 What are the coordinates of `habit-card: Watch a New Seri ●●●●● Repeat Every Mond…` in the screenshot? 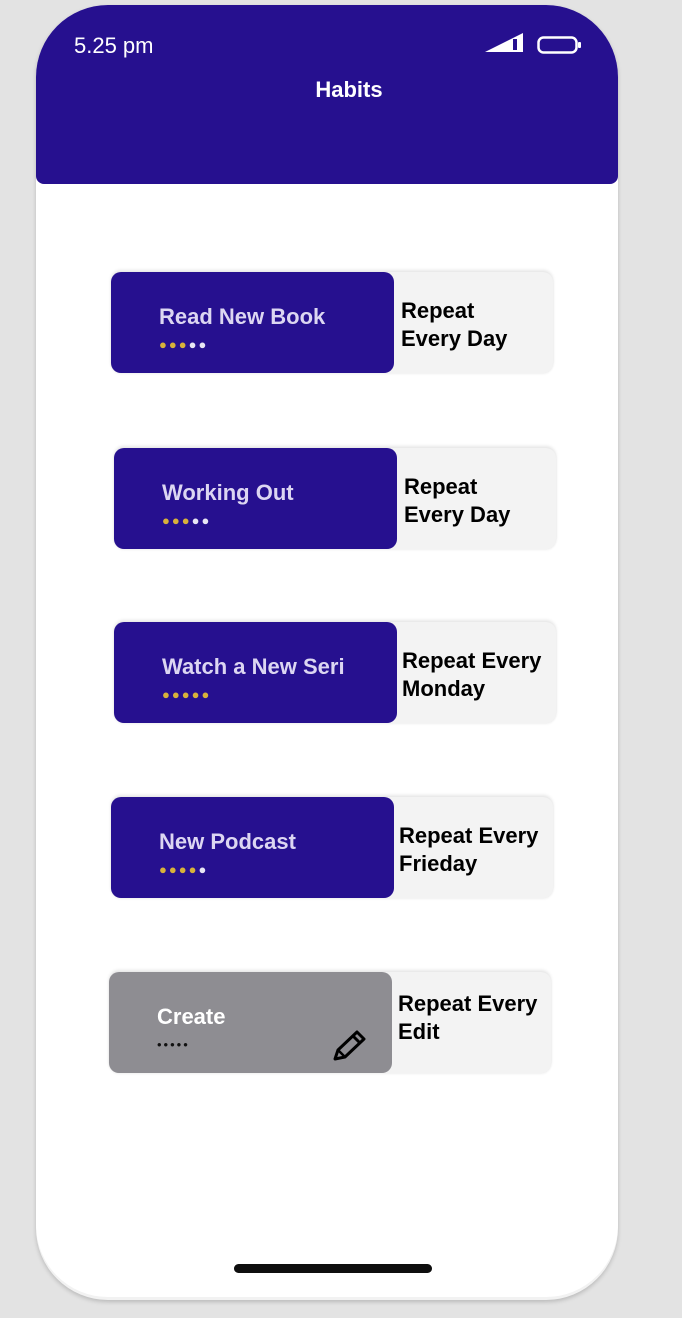 It's located at (335, 672).